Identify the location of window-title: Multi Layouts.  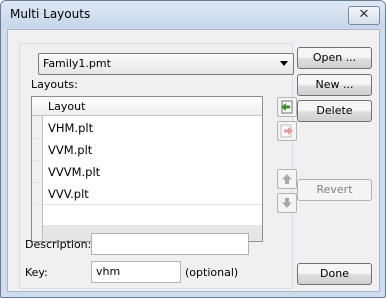
(50, 14).